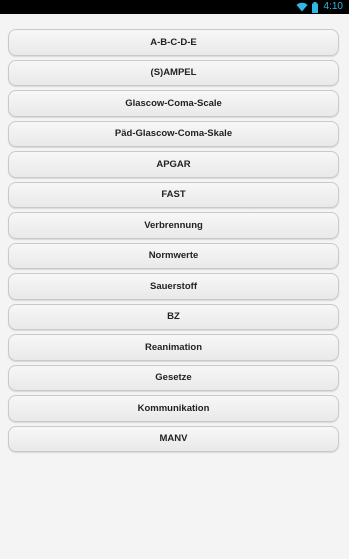  What do you see at coordinates (314, 7) in the screenshot?
I see `battery-icon` at bounding box center [314, 7].